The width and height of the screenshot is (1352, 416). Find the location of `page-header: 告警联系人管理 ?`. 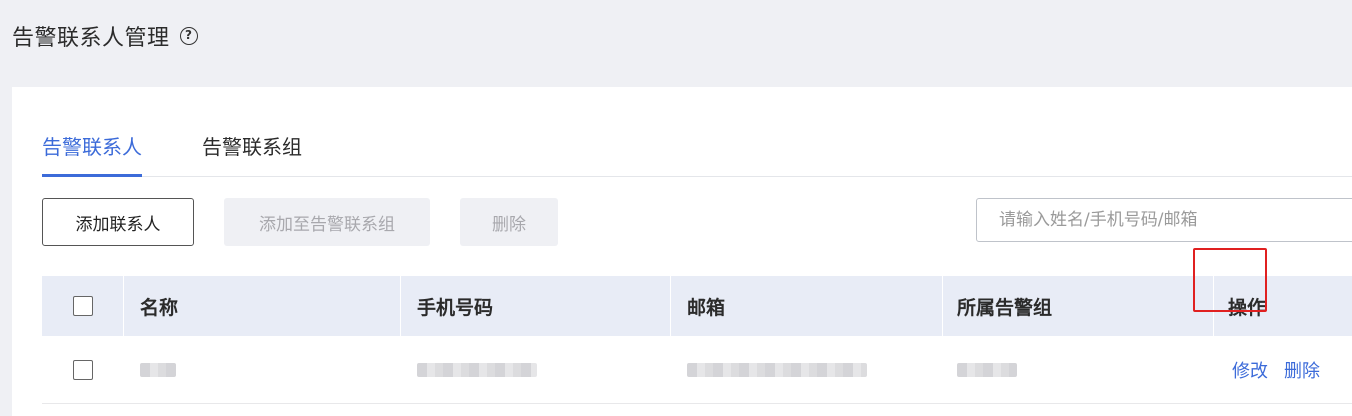

page-header: 告警联系人管理 ? is located at coordinates (105, 36).